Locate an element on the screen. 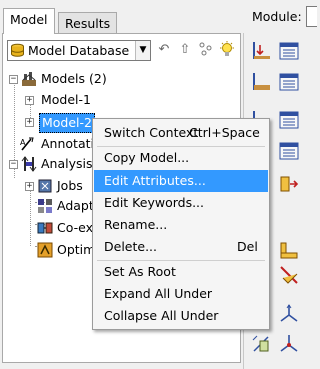  menu-item-label: Collapse All Under is located at coordinates (161, 315).